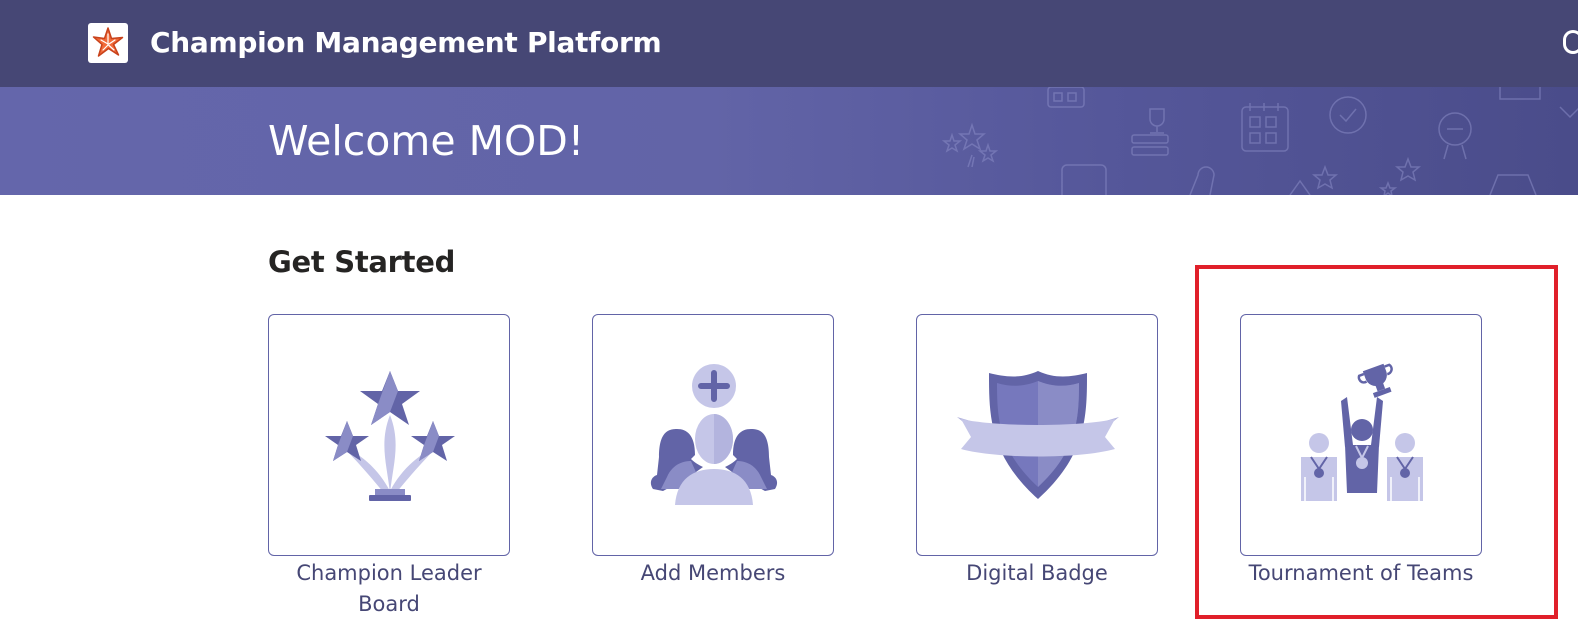 The height and width of the screenshot is (640, 1578). I want to click on stars-trophy-icon, so click(390, 436).